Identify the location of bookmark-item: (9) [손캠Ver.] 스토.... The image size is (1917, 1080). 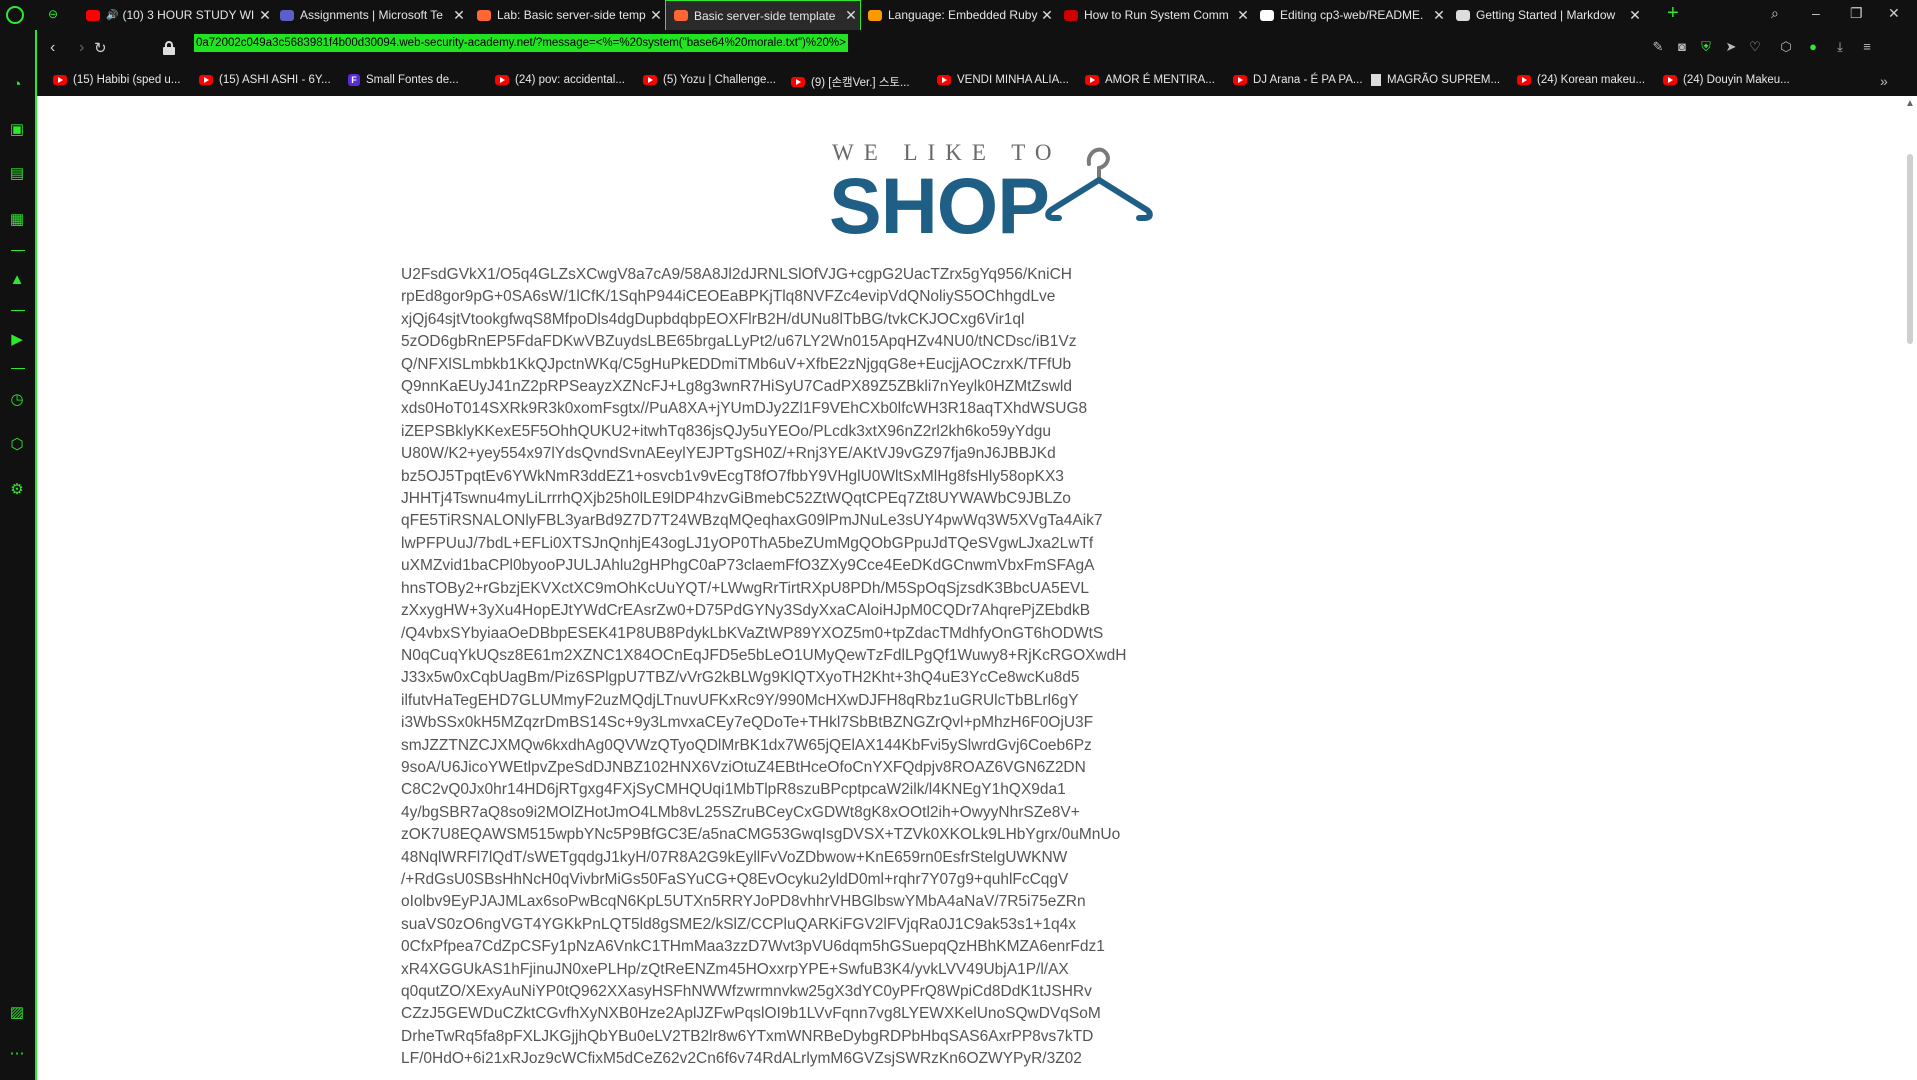
(850, 82).